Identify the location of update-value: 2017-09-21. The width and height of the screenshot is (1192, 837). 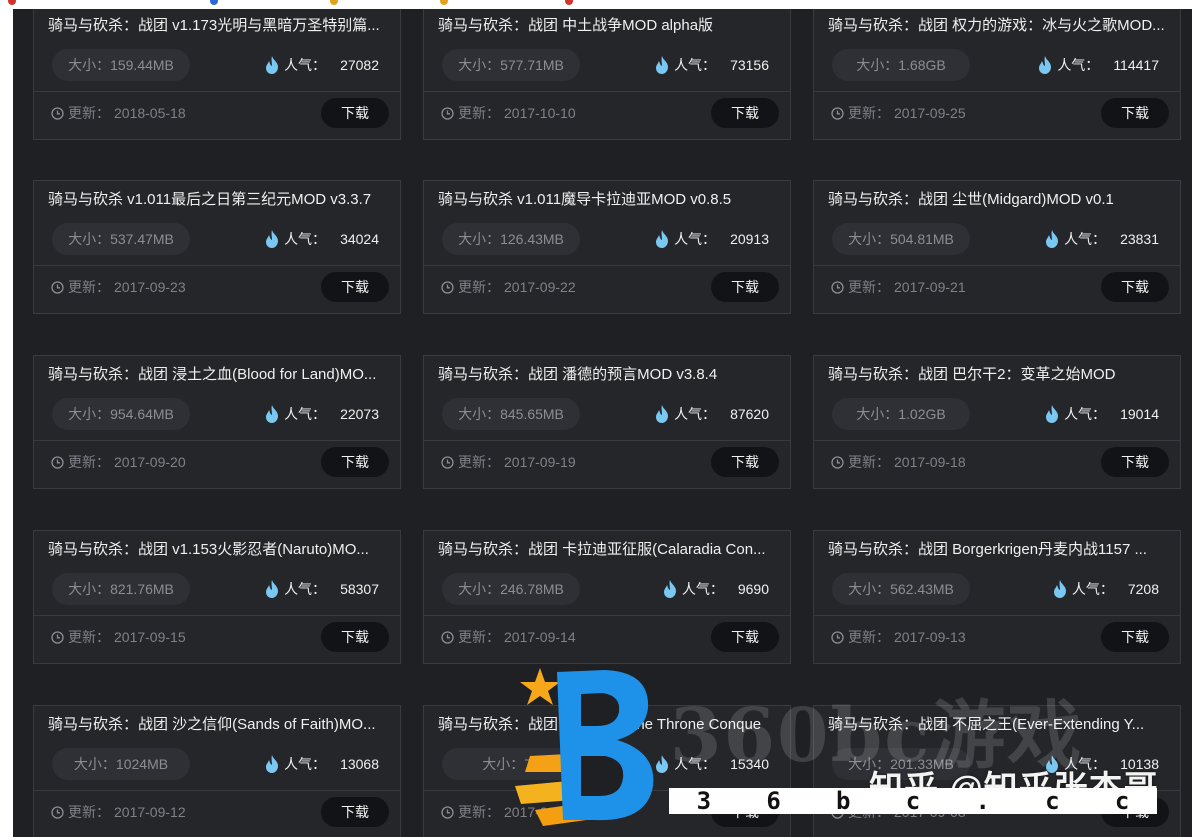
(930, 287).